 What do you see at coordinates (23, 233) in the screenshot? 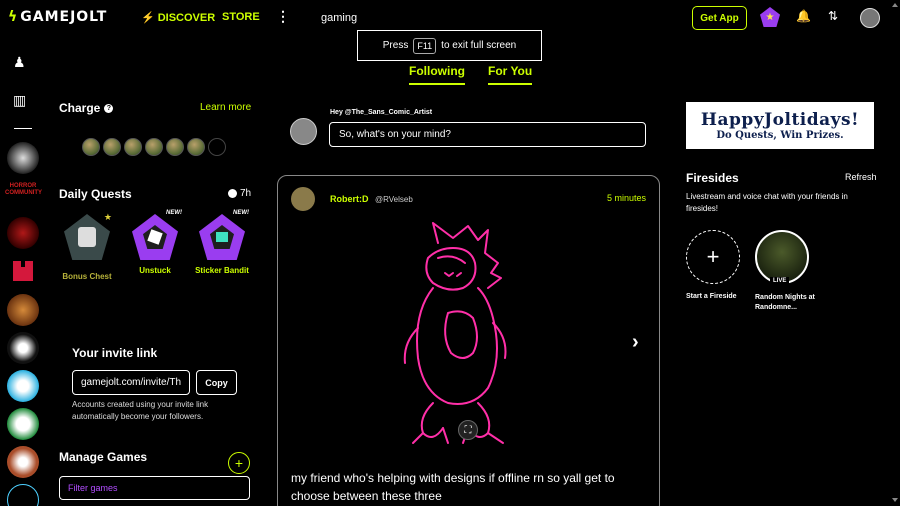
I see `community-red` at bounding box center [23, 233].